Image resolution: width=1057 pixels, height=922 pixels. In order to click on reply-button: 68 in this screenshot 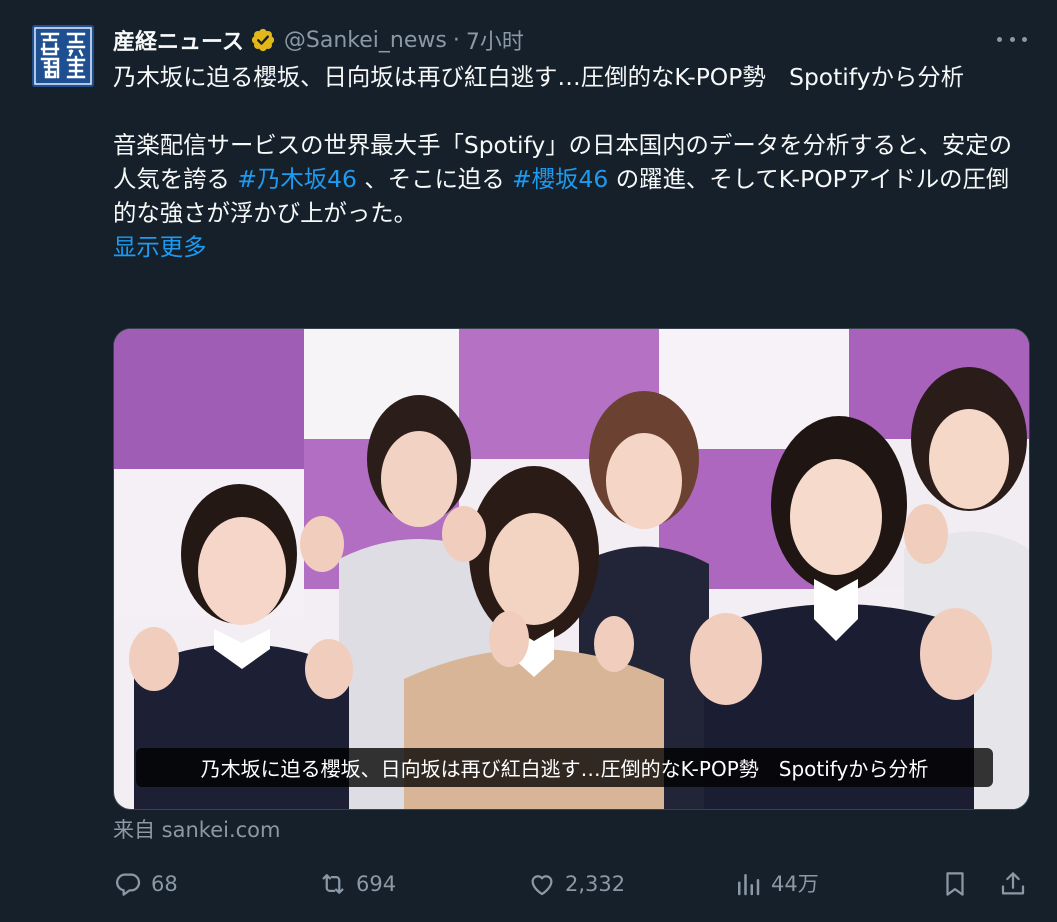, I will do `click(145, 884)`.